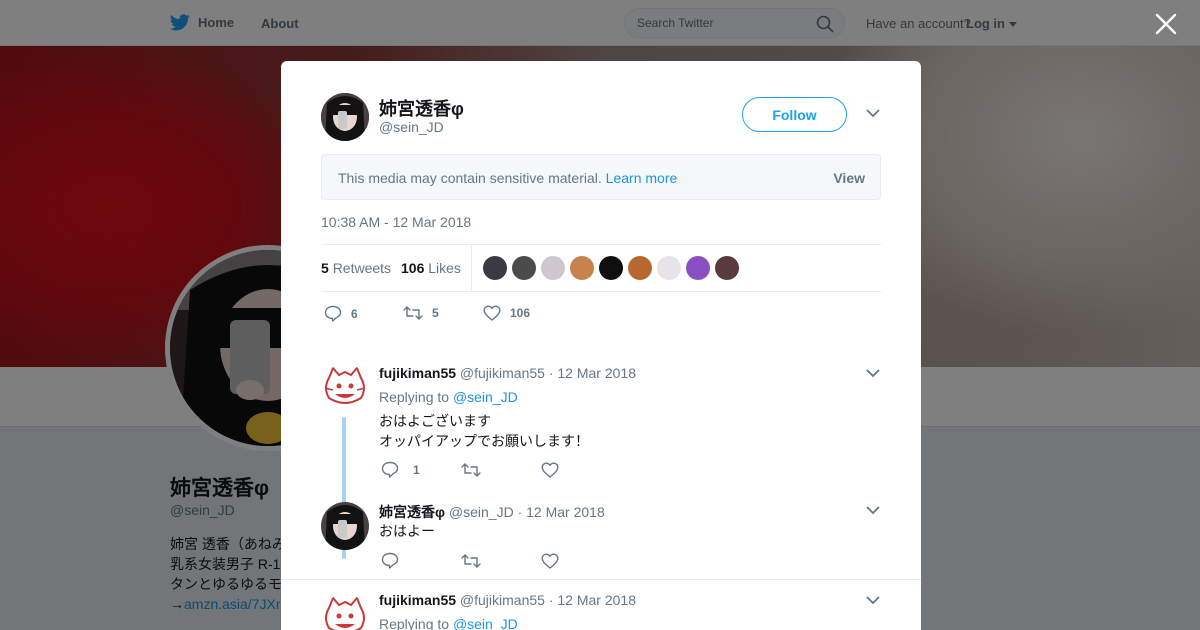 This screenshot has width=1200, height=630. Describe the element at coordinates (849, 178) in the screenshot. I see `view-media-button: View` at that location.